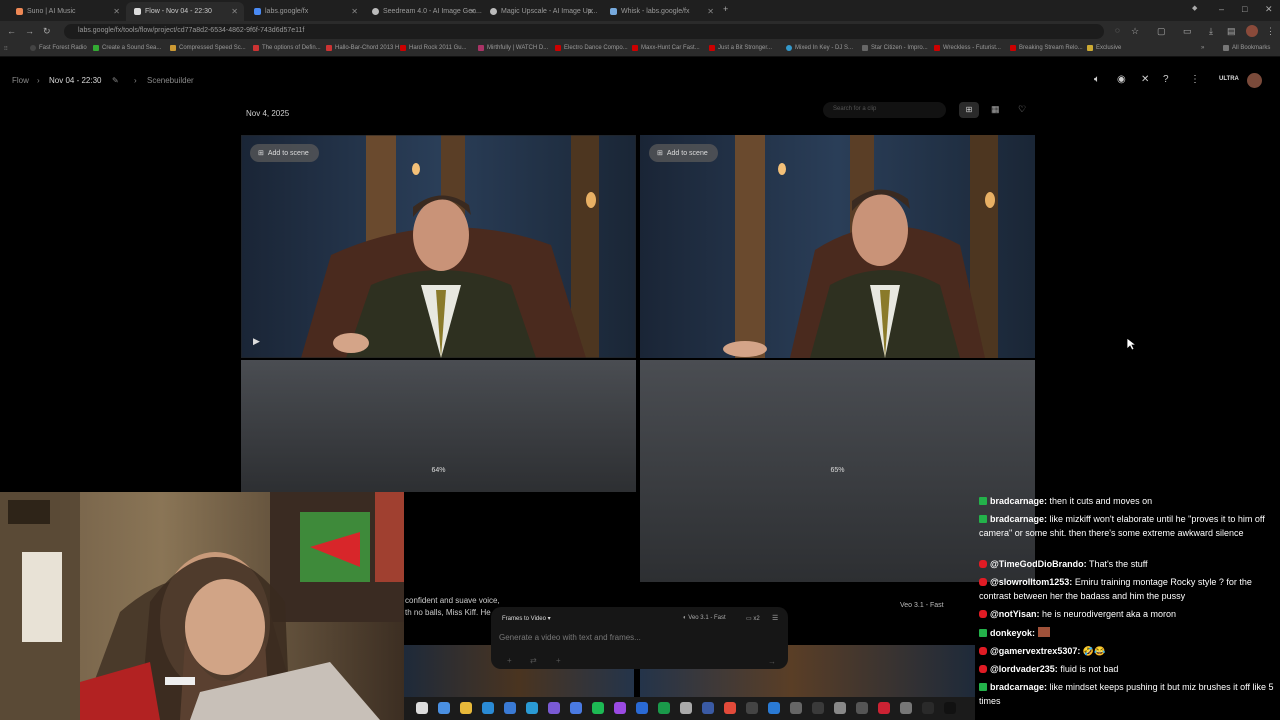 This screenshot has width=1280, height=720. What do you see at coordinates (6, 48) in the screenshot?
I see `apps-icon: ⁝⁝` at bounding box center [6, 48].